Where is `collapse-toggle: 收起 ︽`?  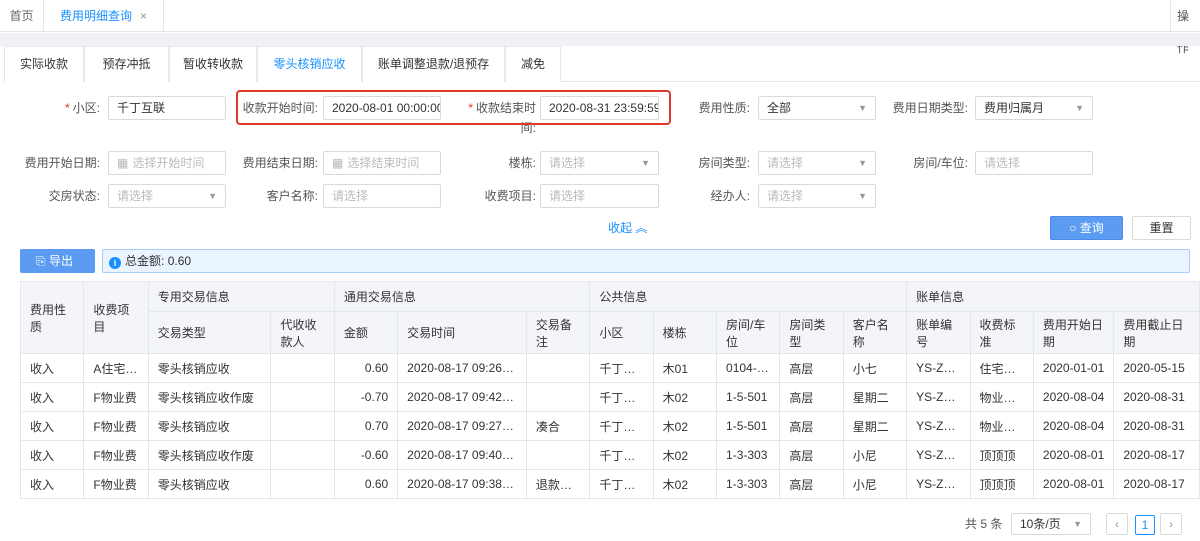 collapse-toggle: 收起 ︽ is located at coordinates (627, 227).